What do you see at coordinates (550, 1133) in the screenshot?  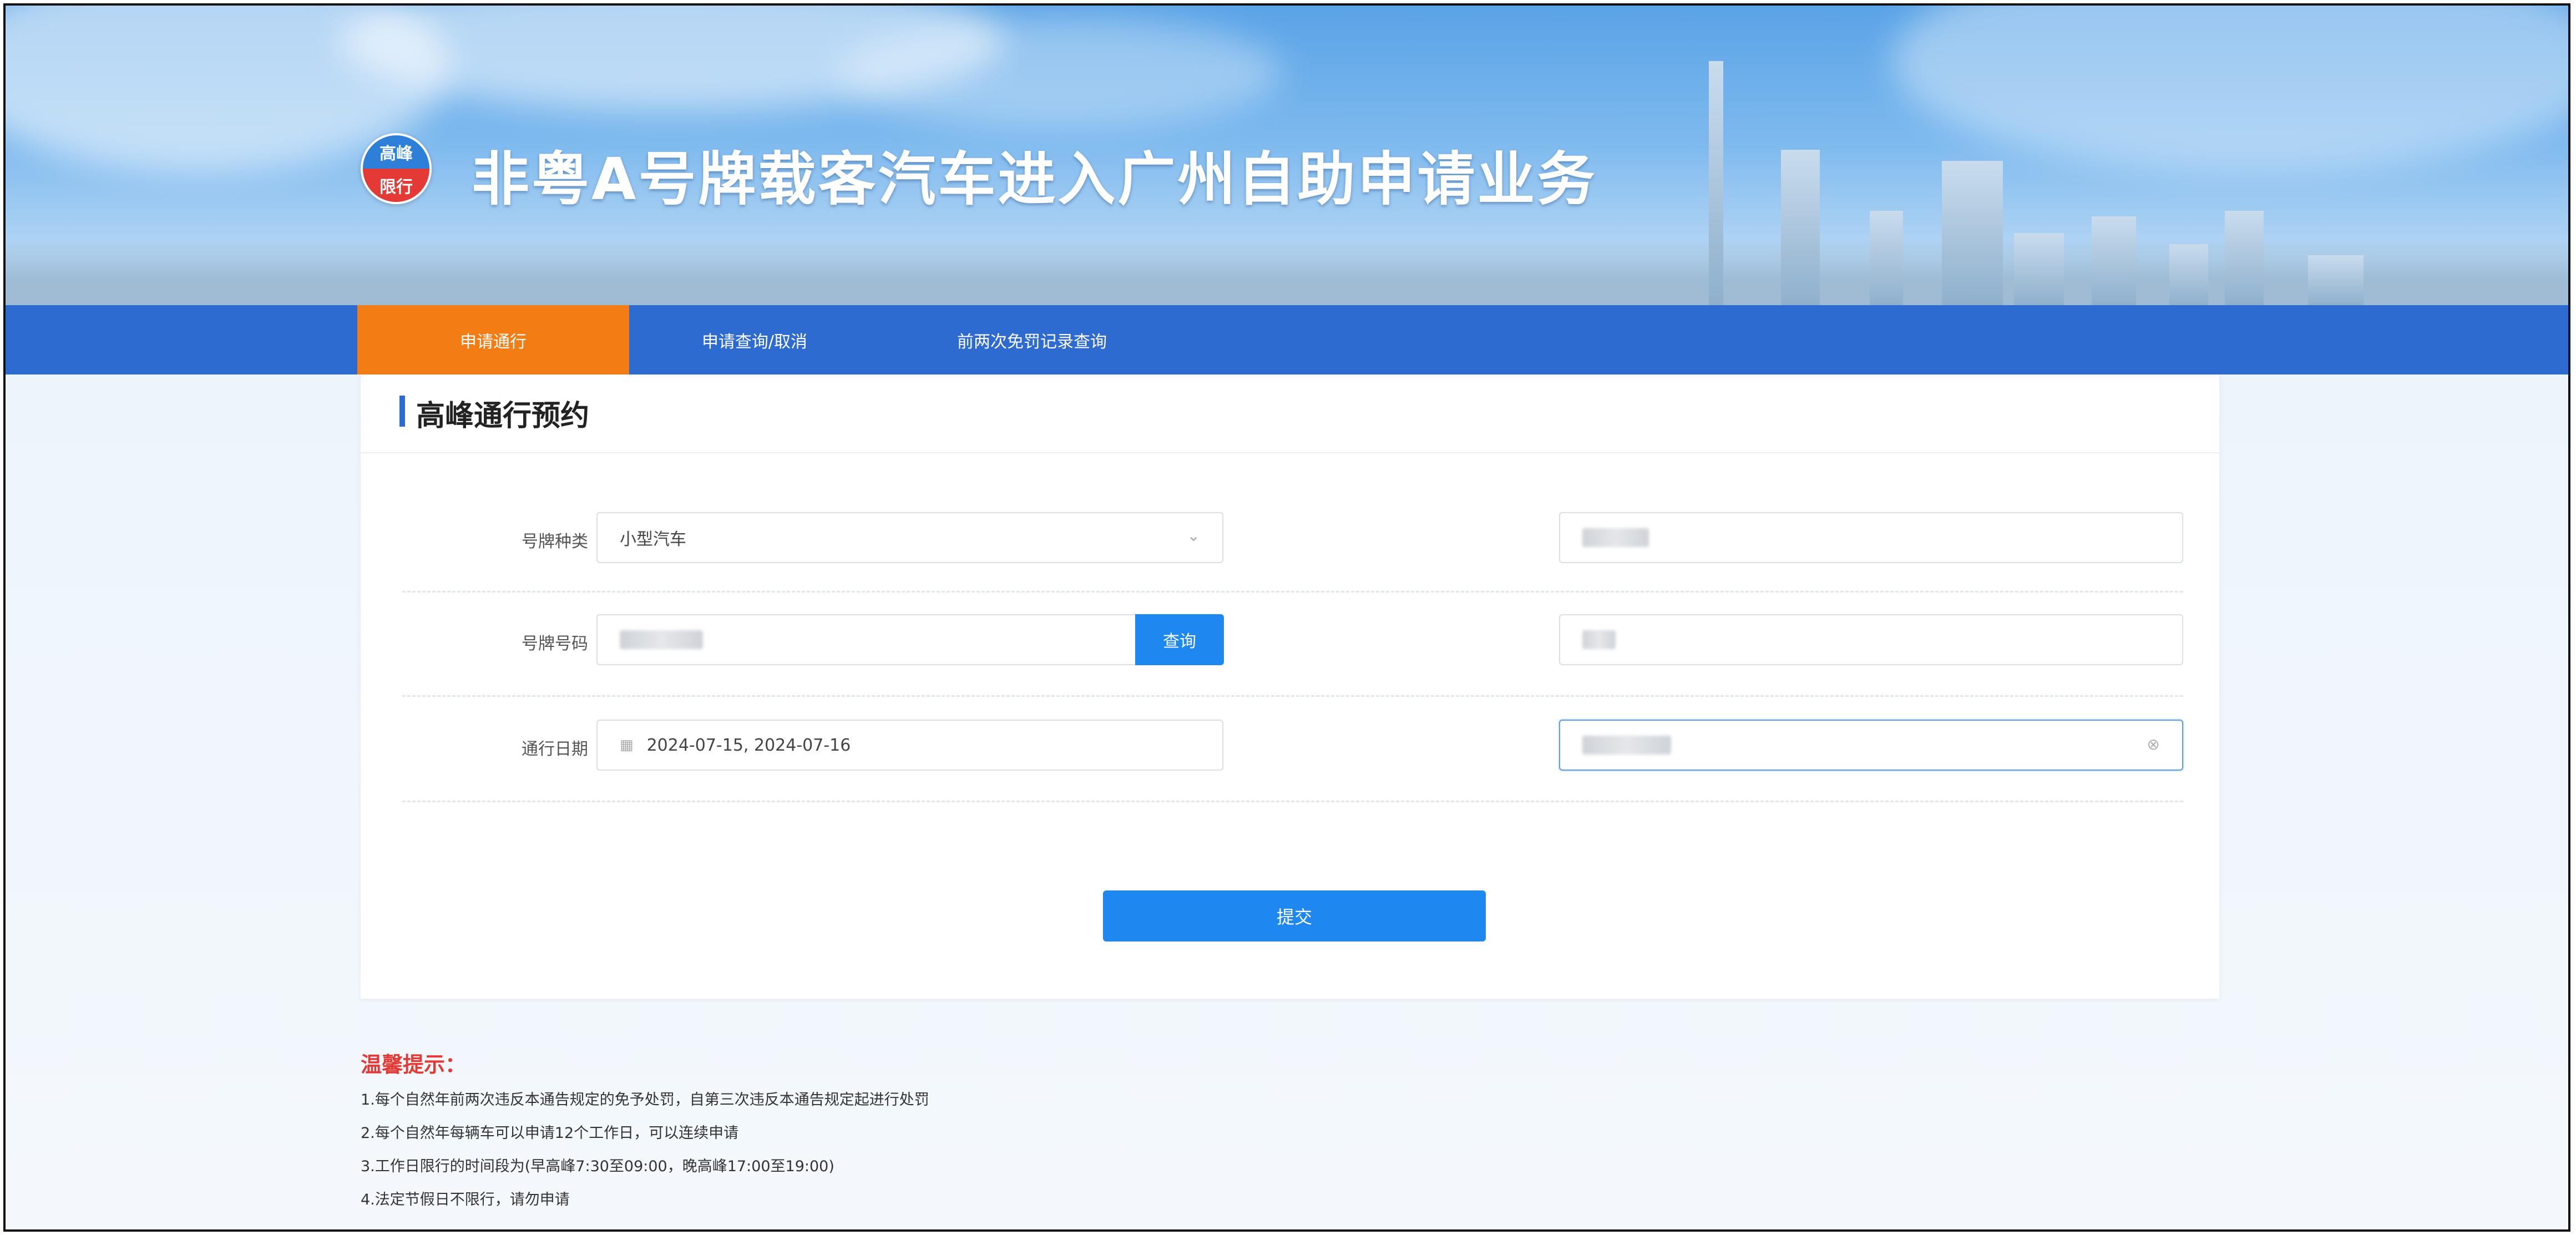 I see `tip-line: 2.每个自然年每辆车可以申请12个工作日，可以连续申请` at bounding box center [550, 1133].